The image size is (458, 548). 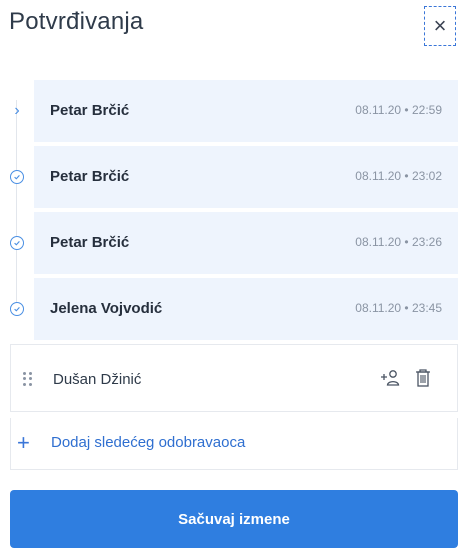 What do you see at coordinates (17, 110) in the screenshot?
I see `chevron-right-icon: ›` at bounding box center [17, 110].